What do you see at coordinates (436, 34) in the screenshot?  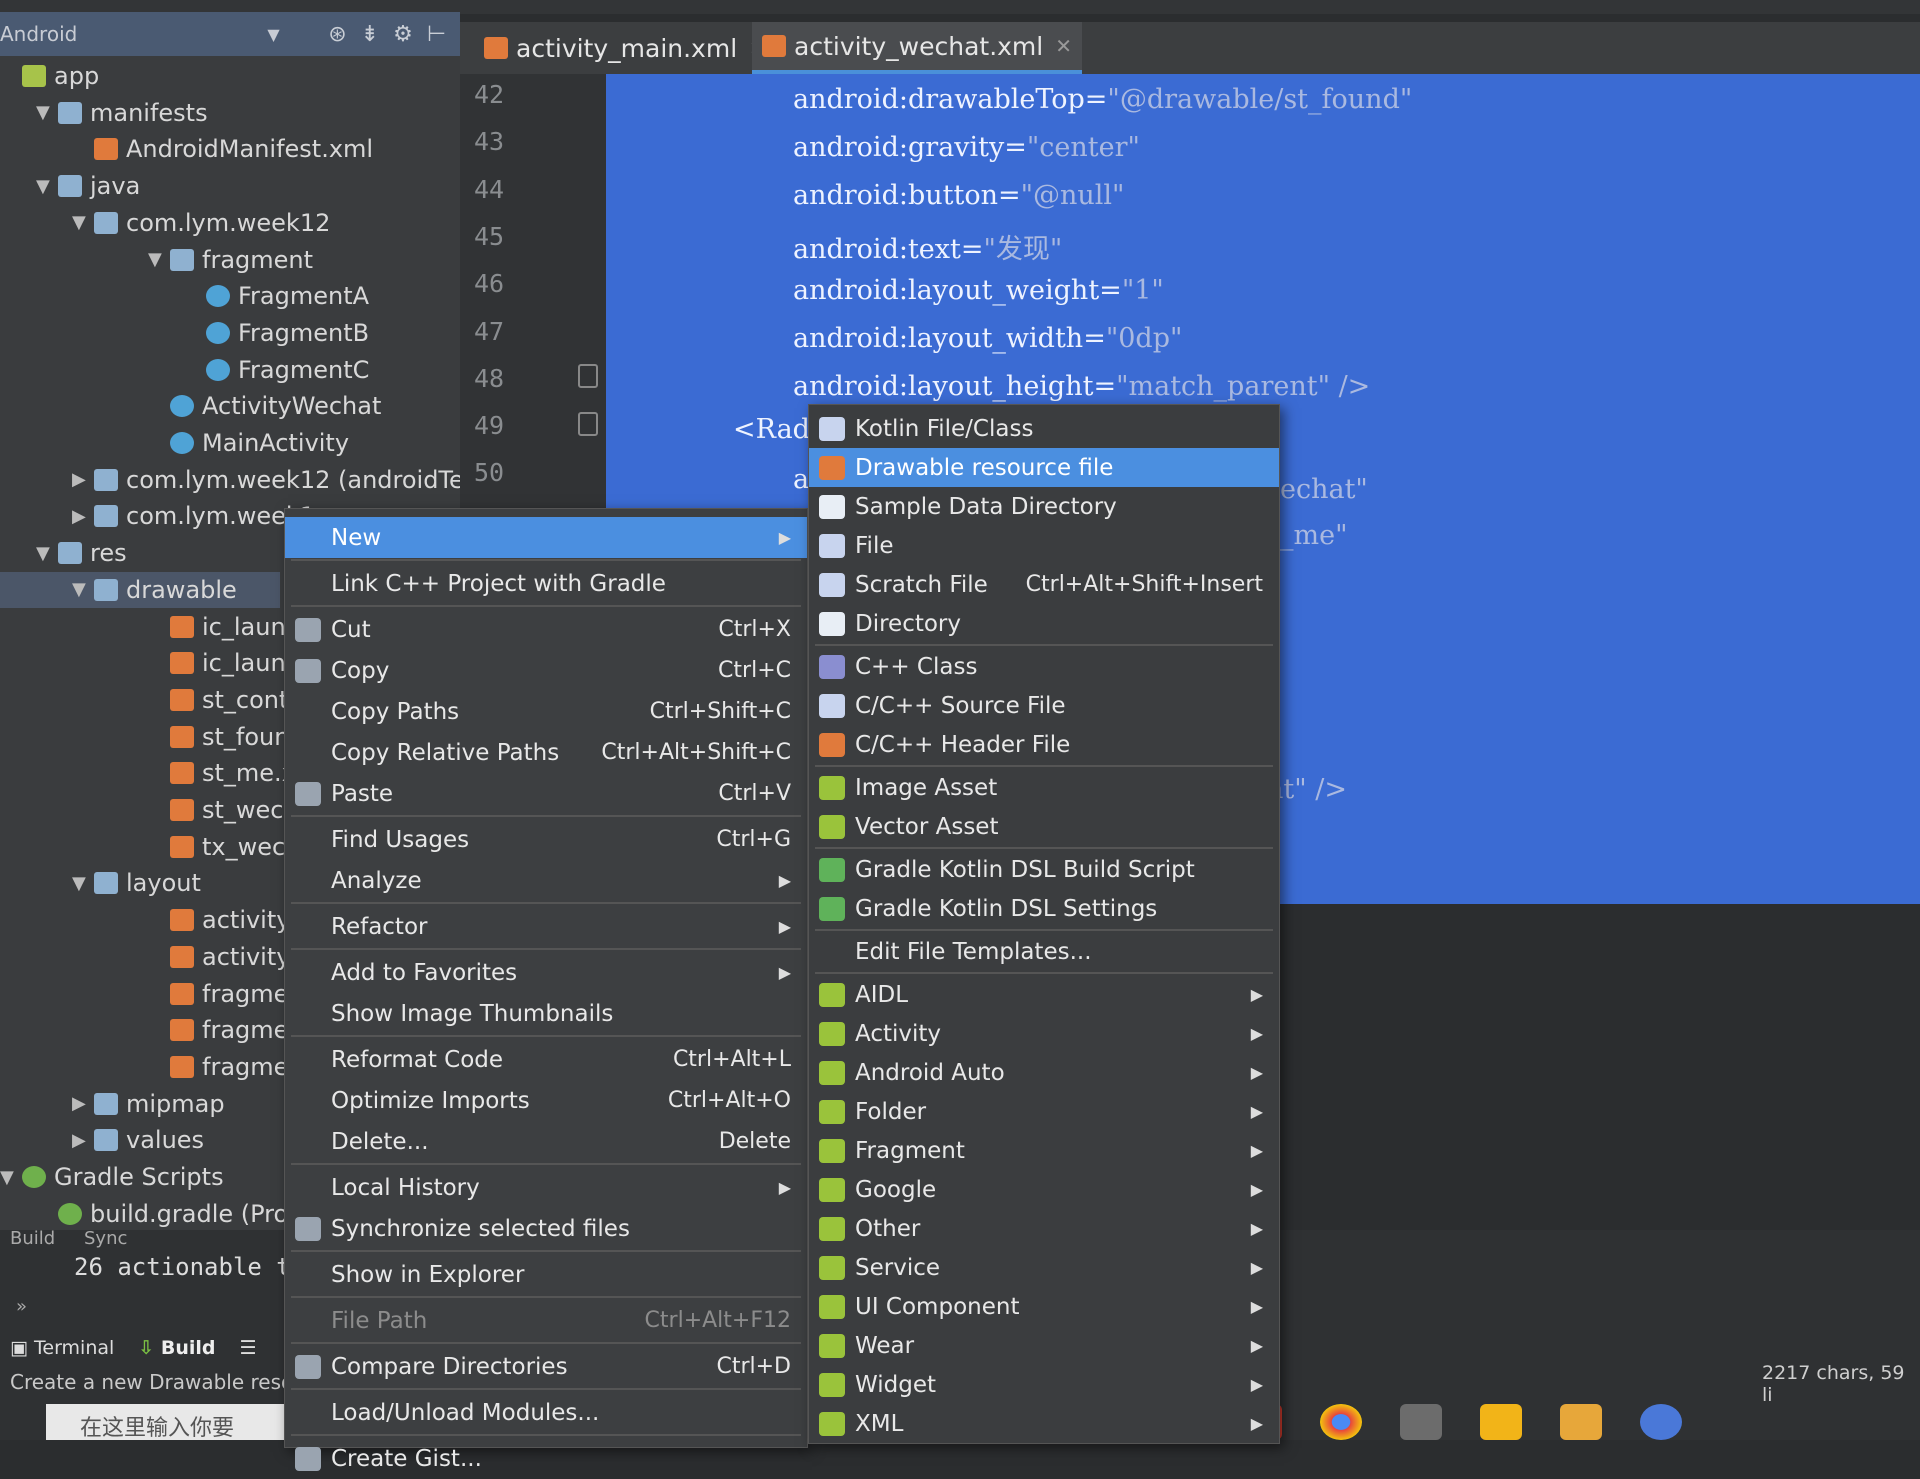 I see `hide-icon: ⊢` at bounding box center [436, 34].